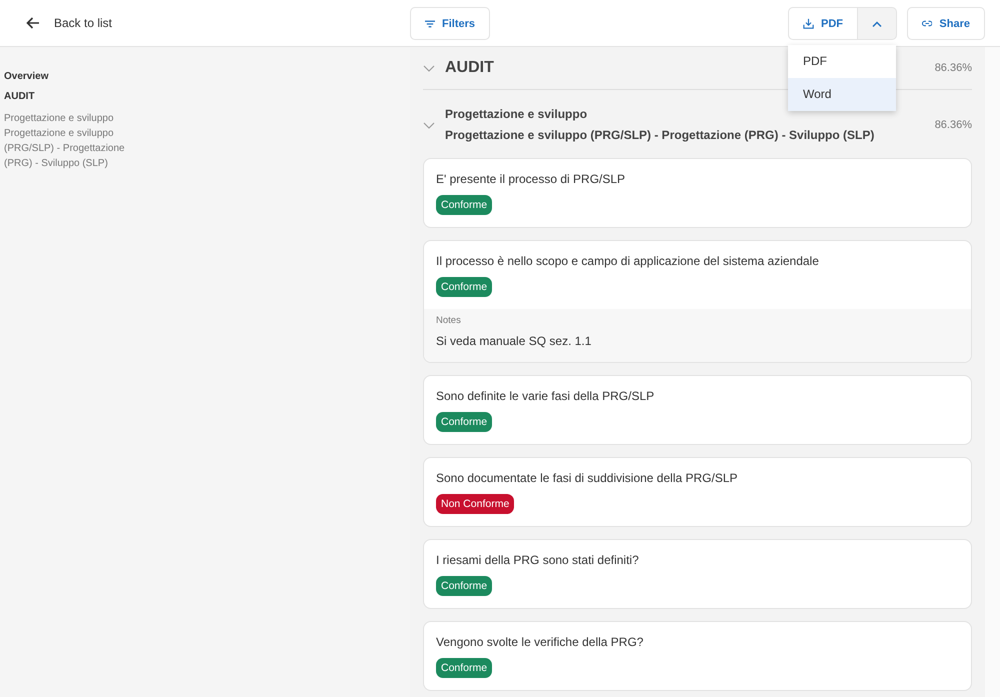  Describe the element at coordinates (540, 642) in the screenshot. I see `question-text: Vengono svolte le verifiche della PRG?` at that location.